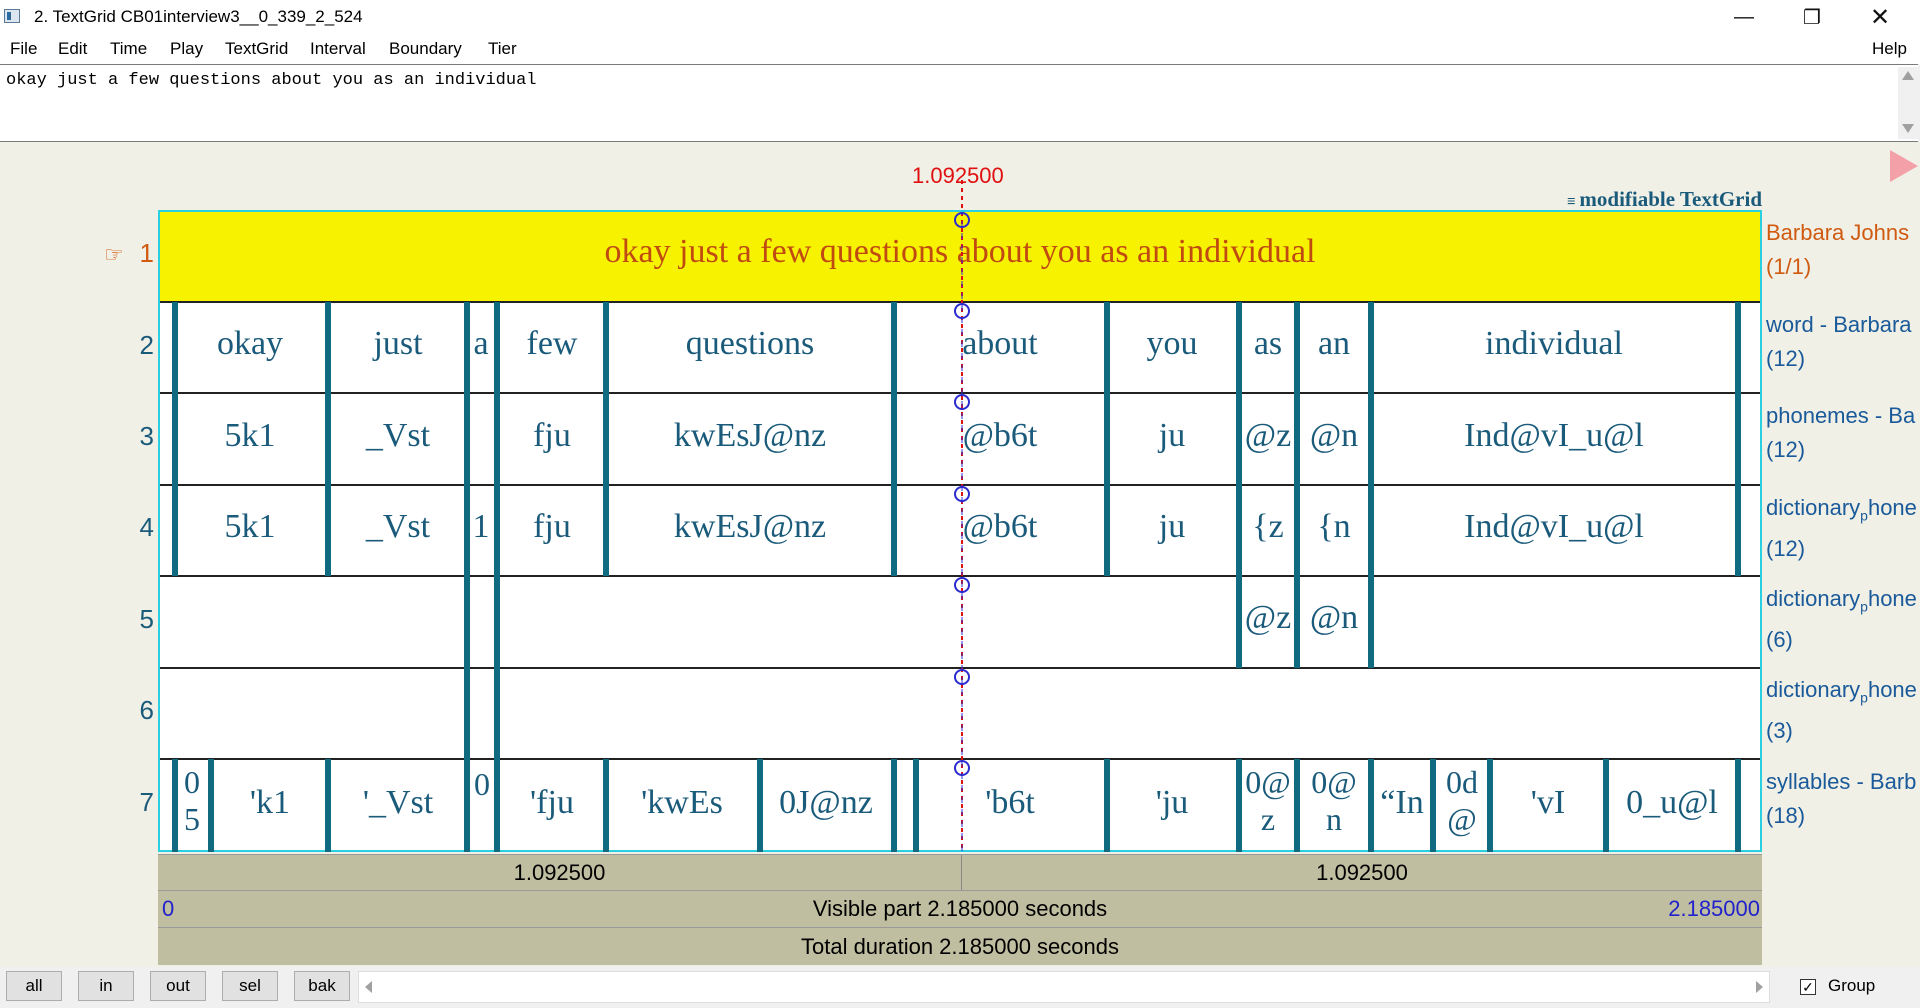 The width and height of the screenshot is (1920, 1008). What do you see at coordinates (750, 527) in the screenshot?
I see `tier-4-interval: kwEsJ@nz` at bounding box center [750, 527].